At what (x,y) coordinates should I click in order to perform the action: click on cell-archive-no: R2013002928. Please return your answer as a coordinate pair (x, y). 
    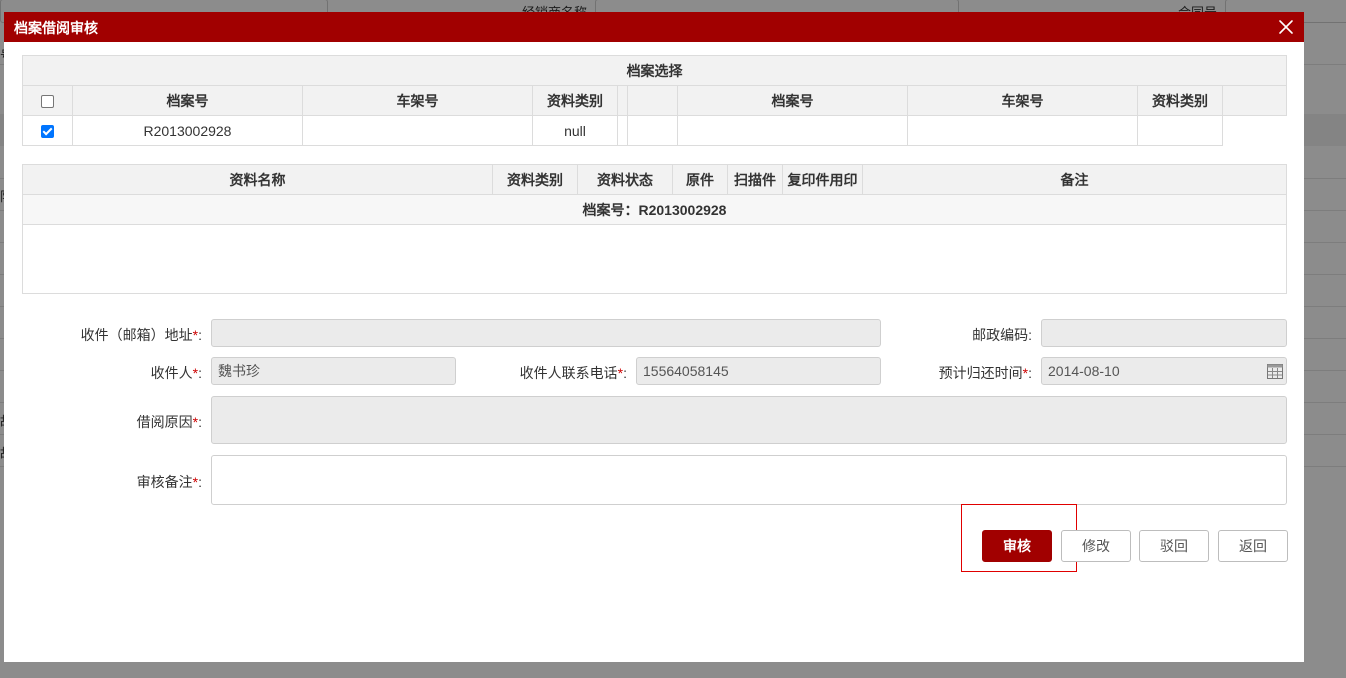
    Looking at the image, I should click on (187, 130).